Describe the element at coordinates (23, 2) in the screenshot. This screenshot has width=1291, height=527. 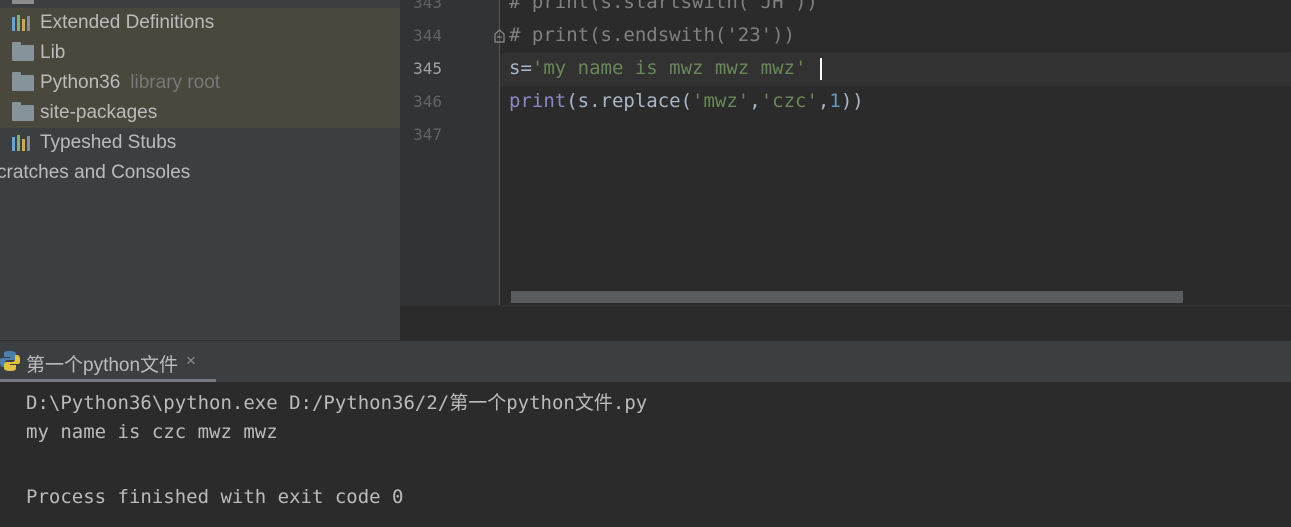
I see `partial-tree-row` at that location.